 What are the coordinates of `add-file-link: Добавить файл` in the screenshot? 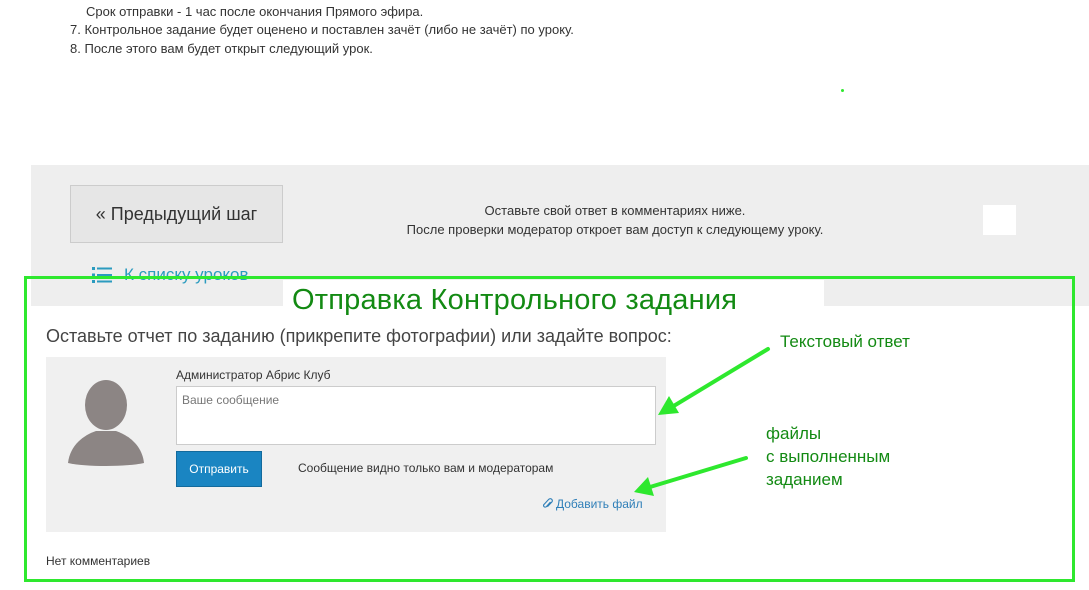 It's located at (593, 504).